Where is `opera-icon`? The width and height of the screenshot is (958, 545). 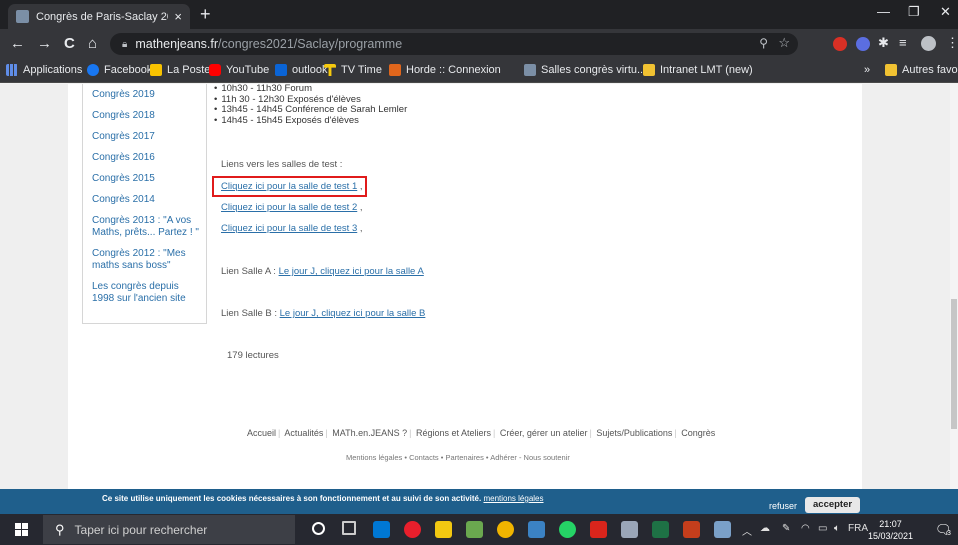 opera-icon is located at coordinates (412, 529).